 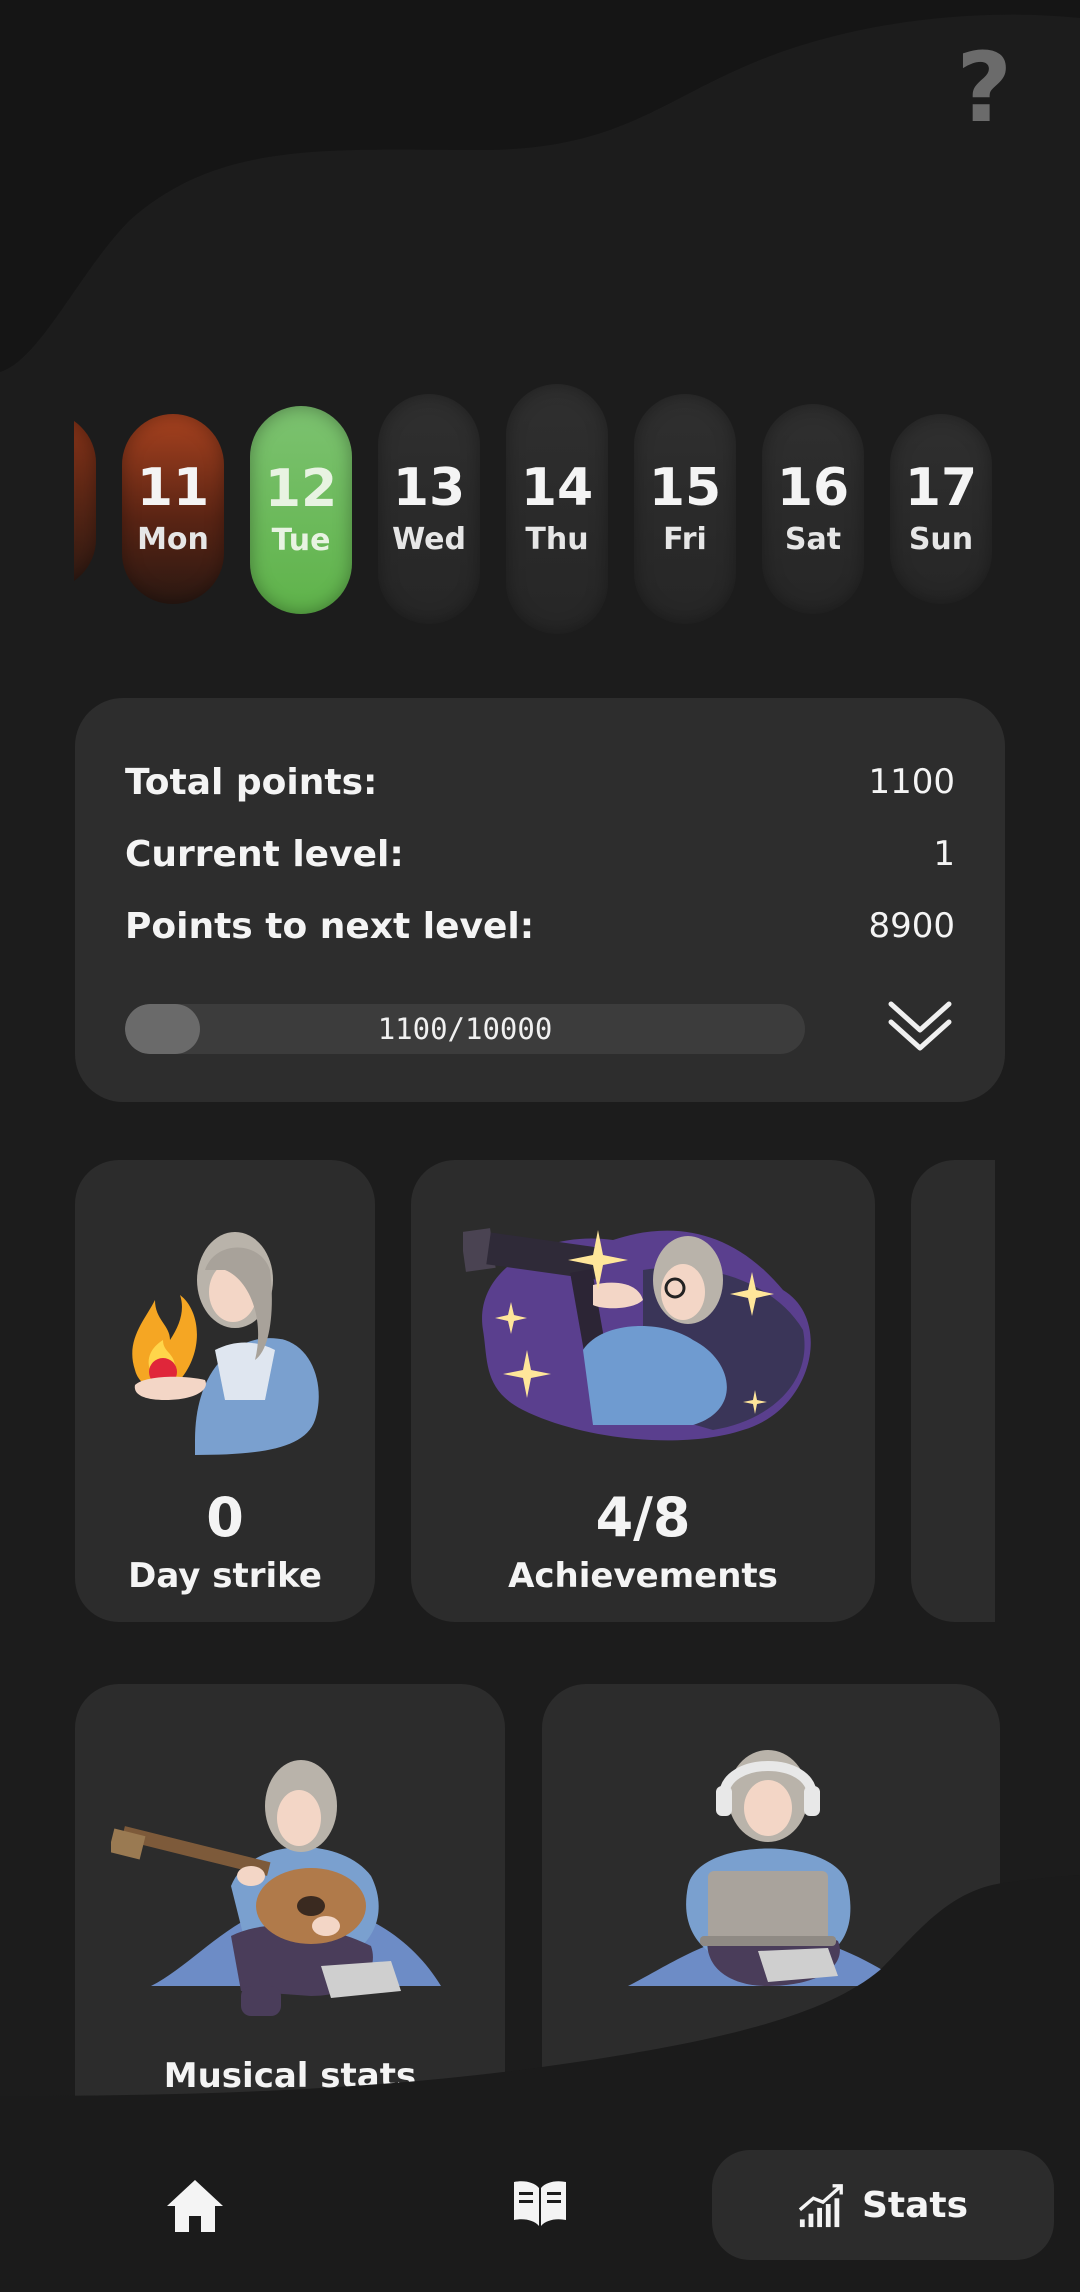 What do you see at coordinates (330, 926) in the screenshot?
I see `points-to-next-level-label: Points to next level:` at bounding box center [330, 926].